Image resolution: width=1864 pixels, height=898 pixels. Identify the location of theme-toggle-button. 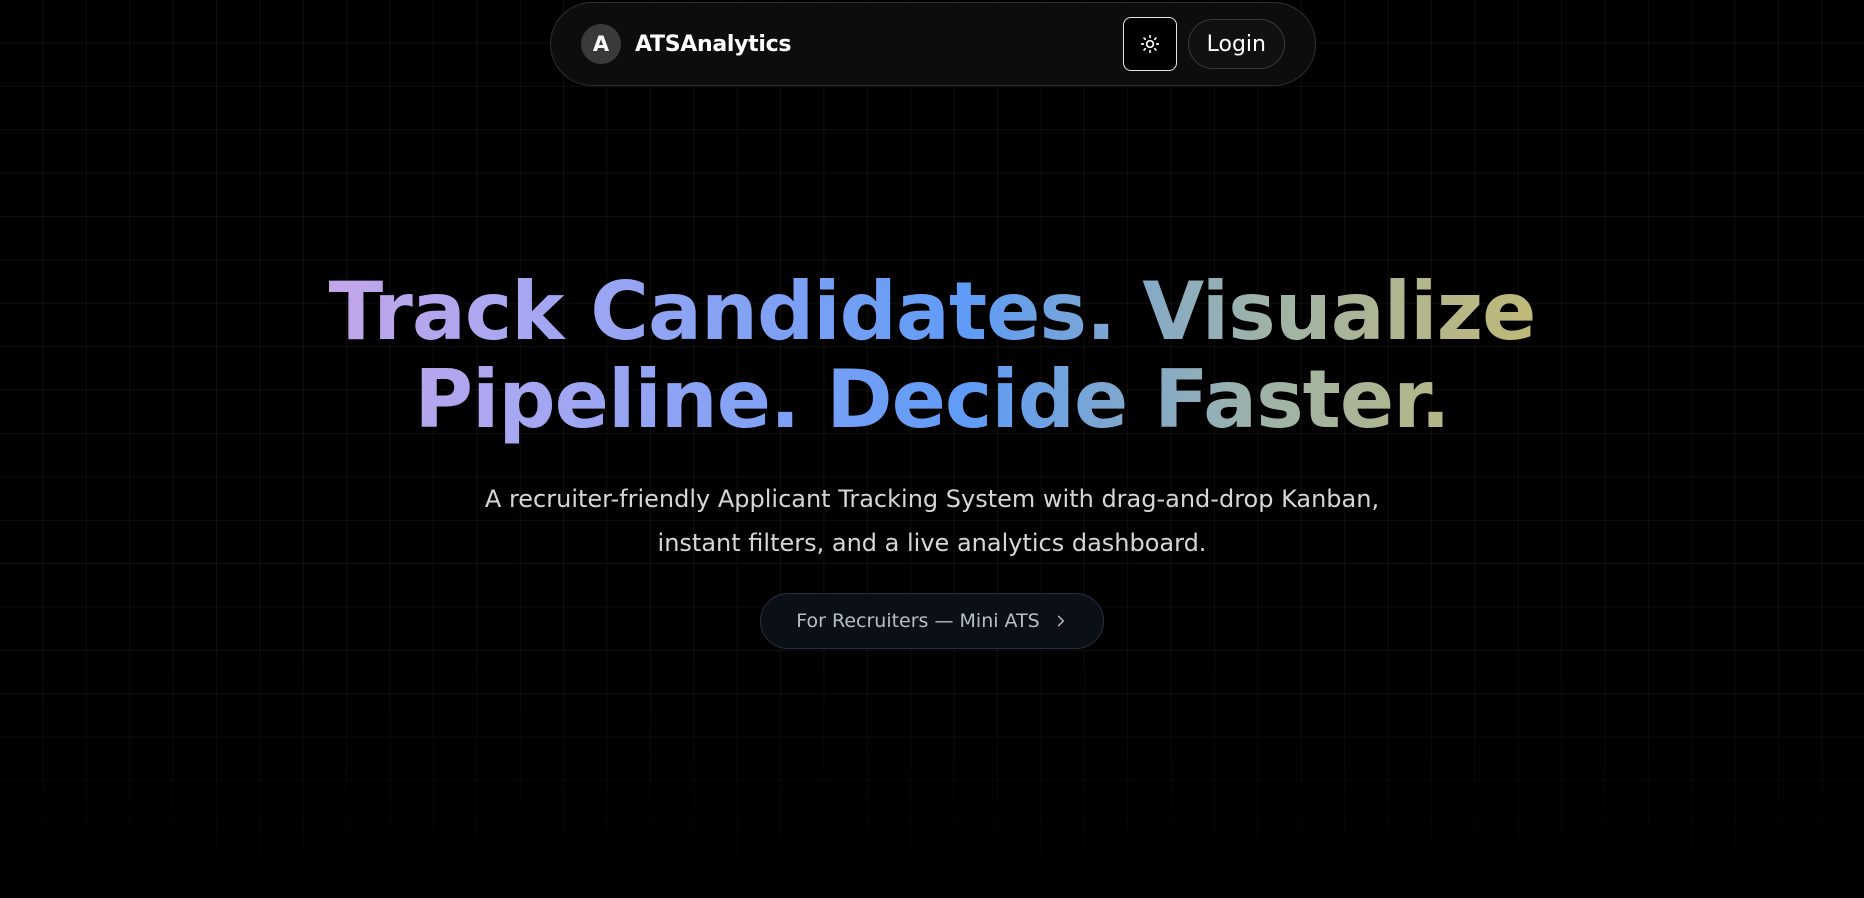
(1149, 44).